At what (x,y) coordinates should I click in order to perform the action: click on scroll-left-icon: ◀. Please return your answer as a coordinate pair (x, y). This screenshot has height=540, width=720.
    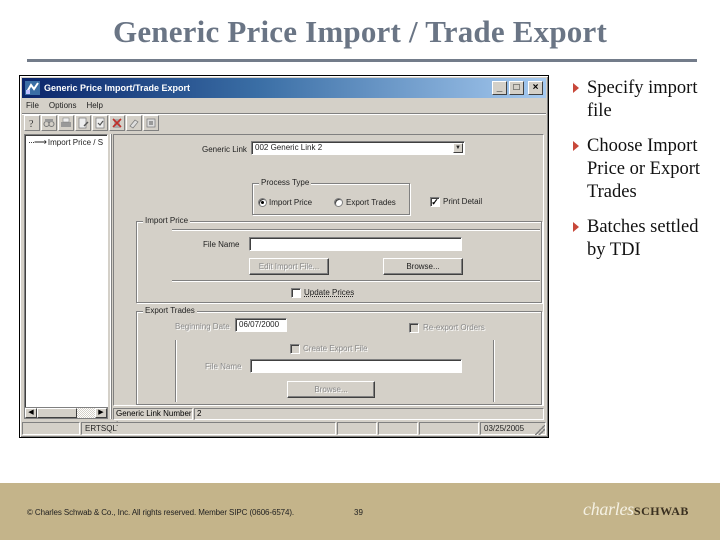
    Looking at the image, I should click on (31, 413).